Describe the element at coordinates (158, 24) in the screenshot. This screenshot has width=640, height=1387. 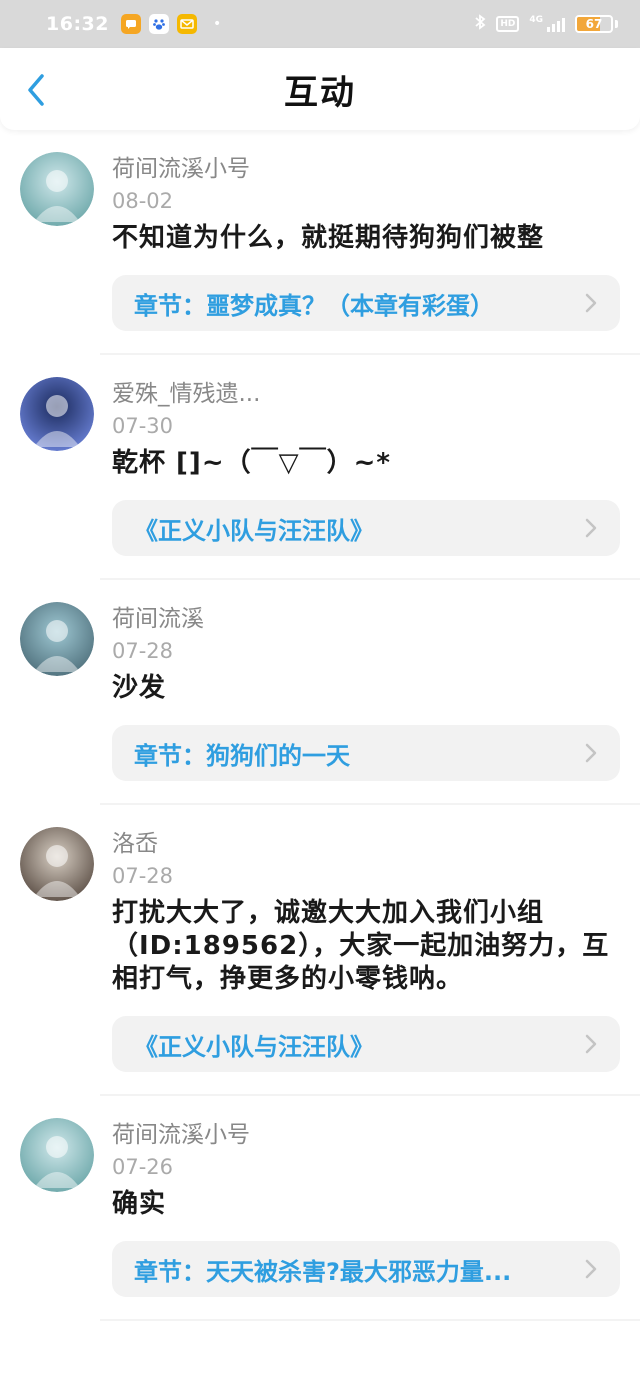
I see `baidu-app-icon` at that location.